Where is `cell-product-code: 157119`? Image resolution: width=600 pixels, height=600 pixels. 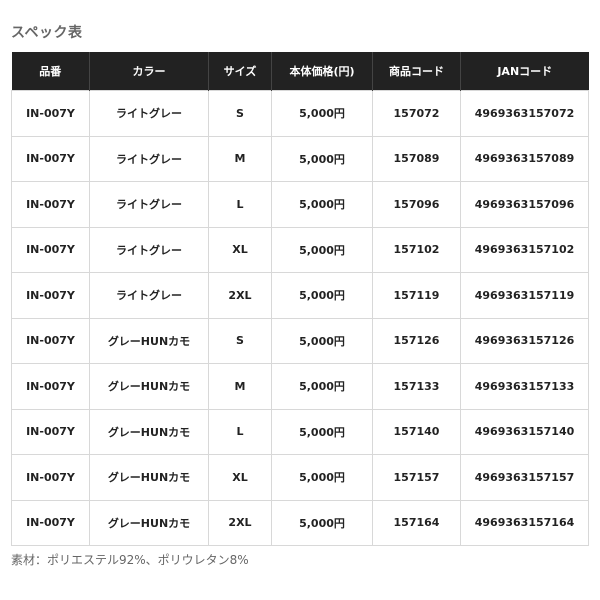
cell-product-code: 157119 is located at coordinates (416, 295).